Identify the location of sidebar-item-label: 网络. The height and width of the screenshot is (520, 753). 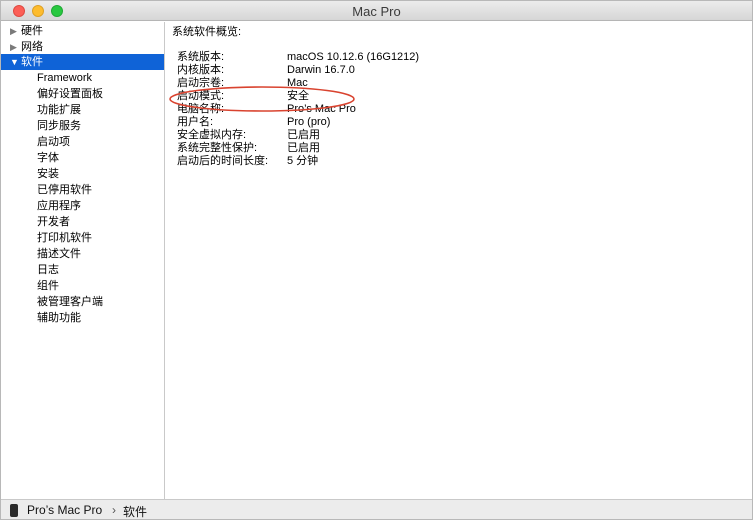
(32, 47).